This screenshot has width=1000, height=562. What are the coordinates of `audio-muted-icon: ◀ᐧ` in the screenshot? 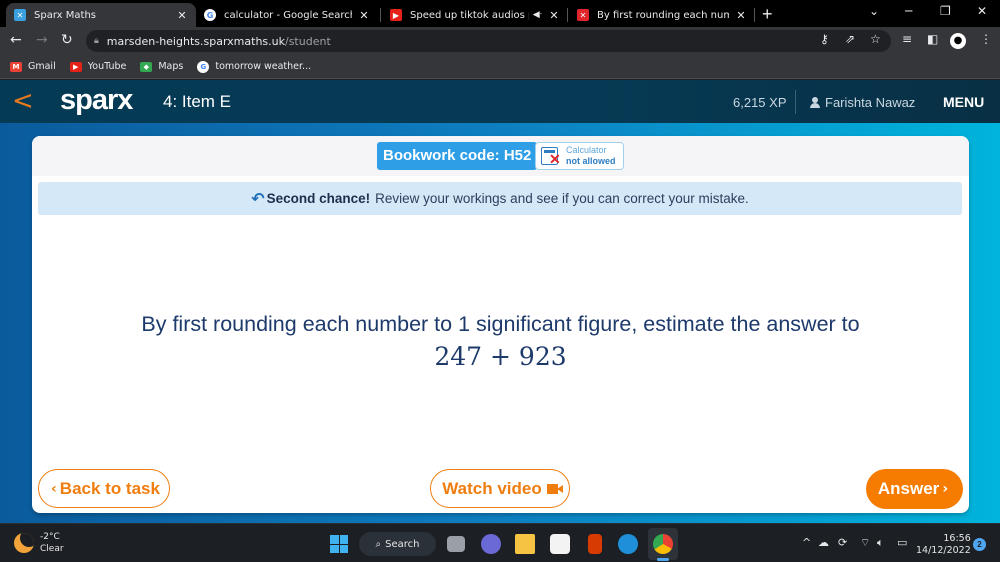 It's located at (537, 15).